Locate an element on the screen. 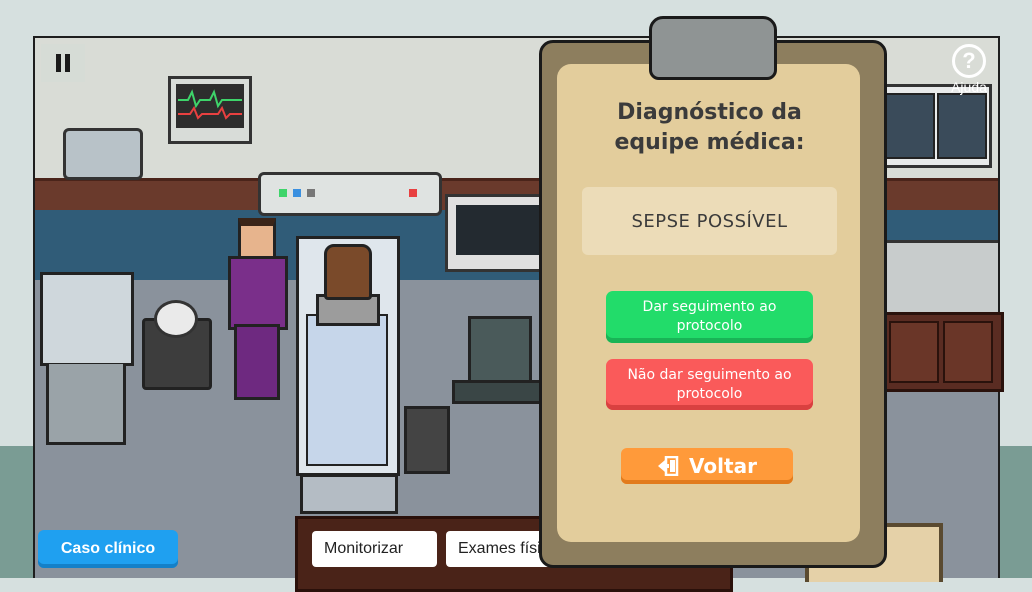  ventilator-monitor is located at coordinates (498, 233).